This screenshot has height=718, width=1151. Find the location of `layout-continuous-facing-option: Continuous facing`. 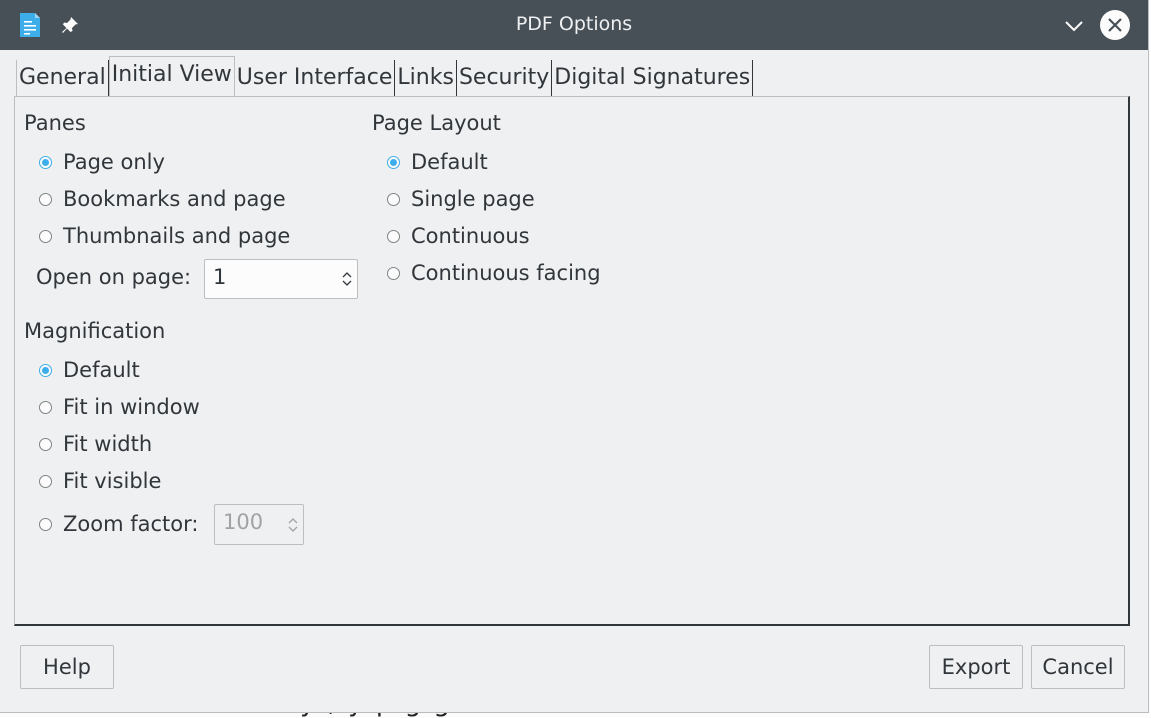

layout-continuous-facing-option: Continuous facing is located at coordinates (494, 273).